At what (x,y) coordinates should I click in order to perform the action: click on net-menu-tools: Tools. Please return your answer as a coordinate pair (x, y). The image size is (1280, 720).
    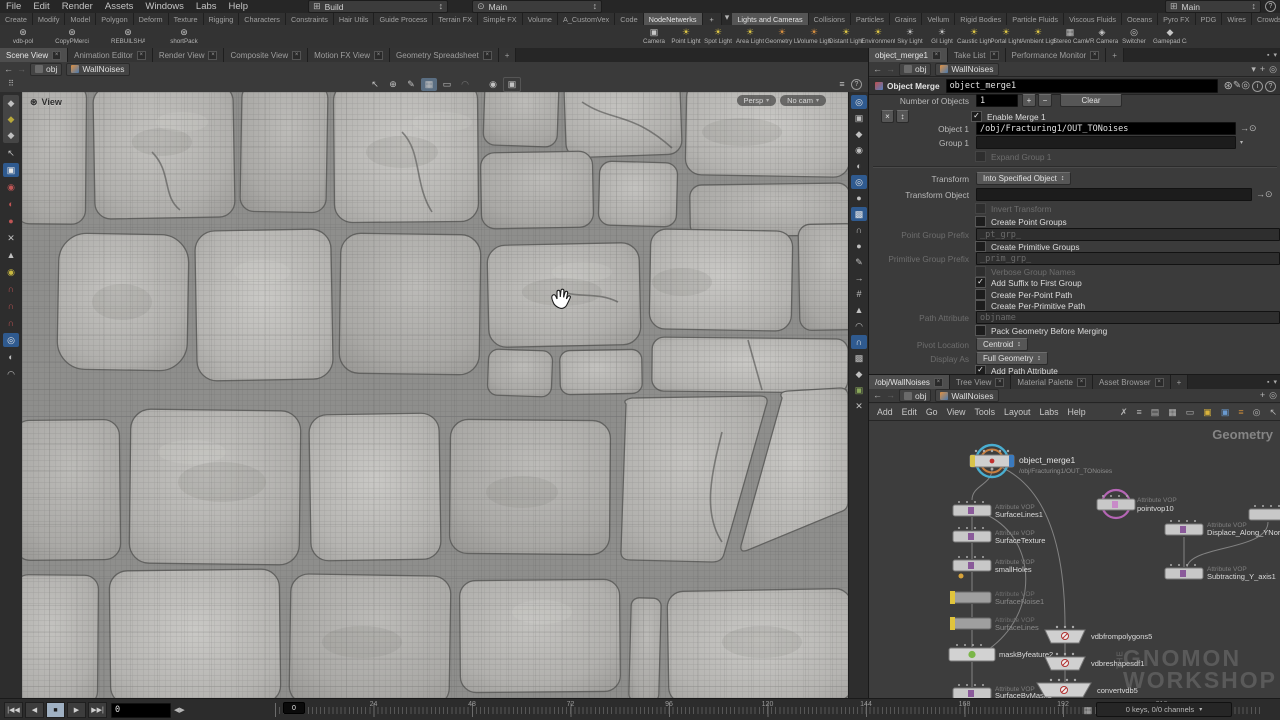
    Looking at the image, I should click on (985, 412).